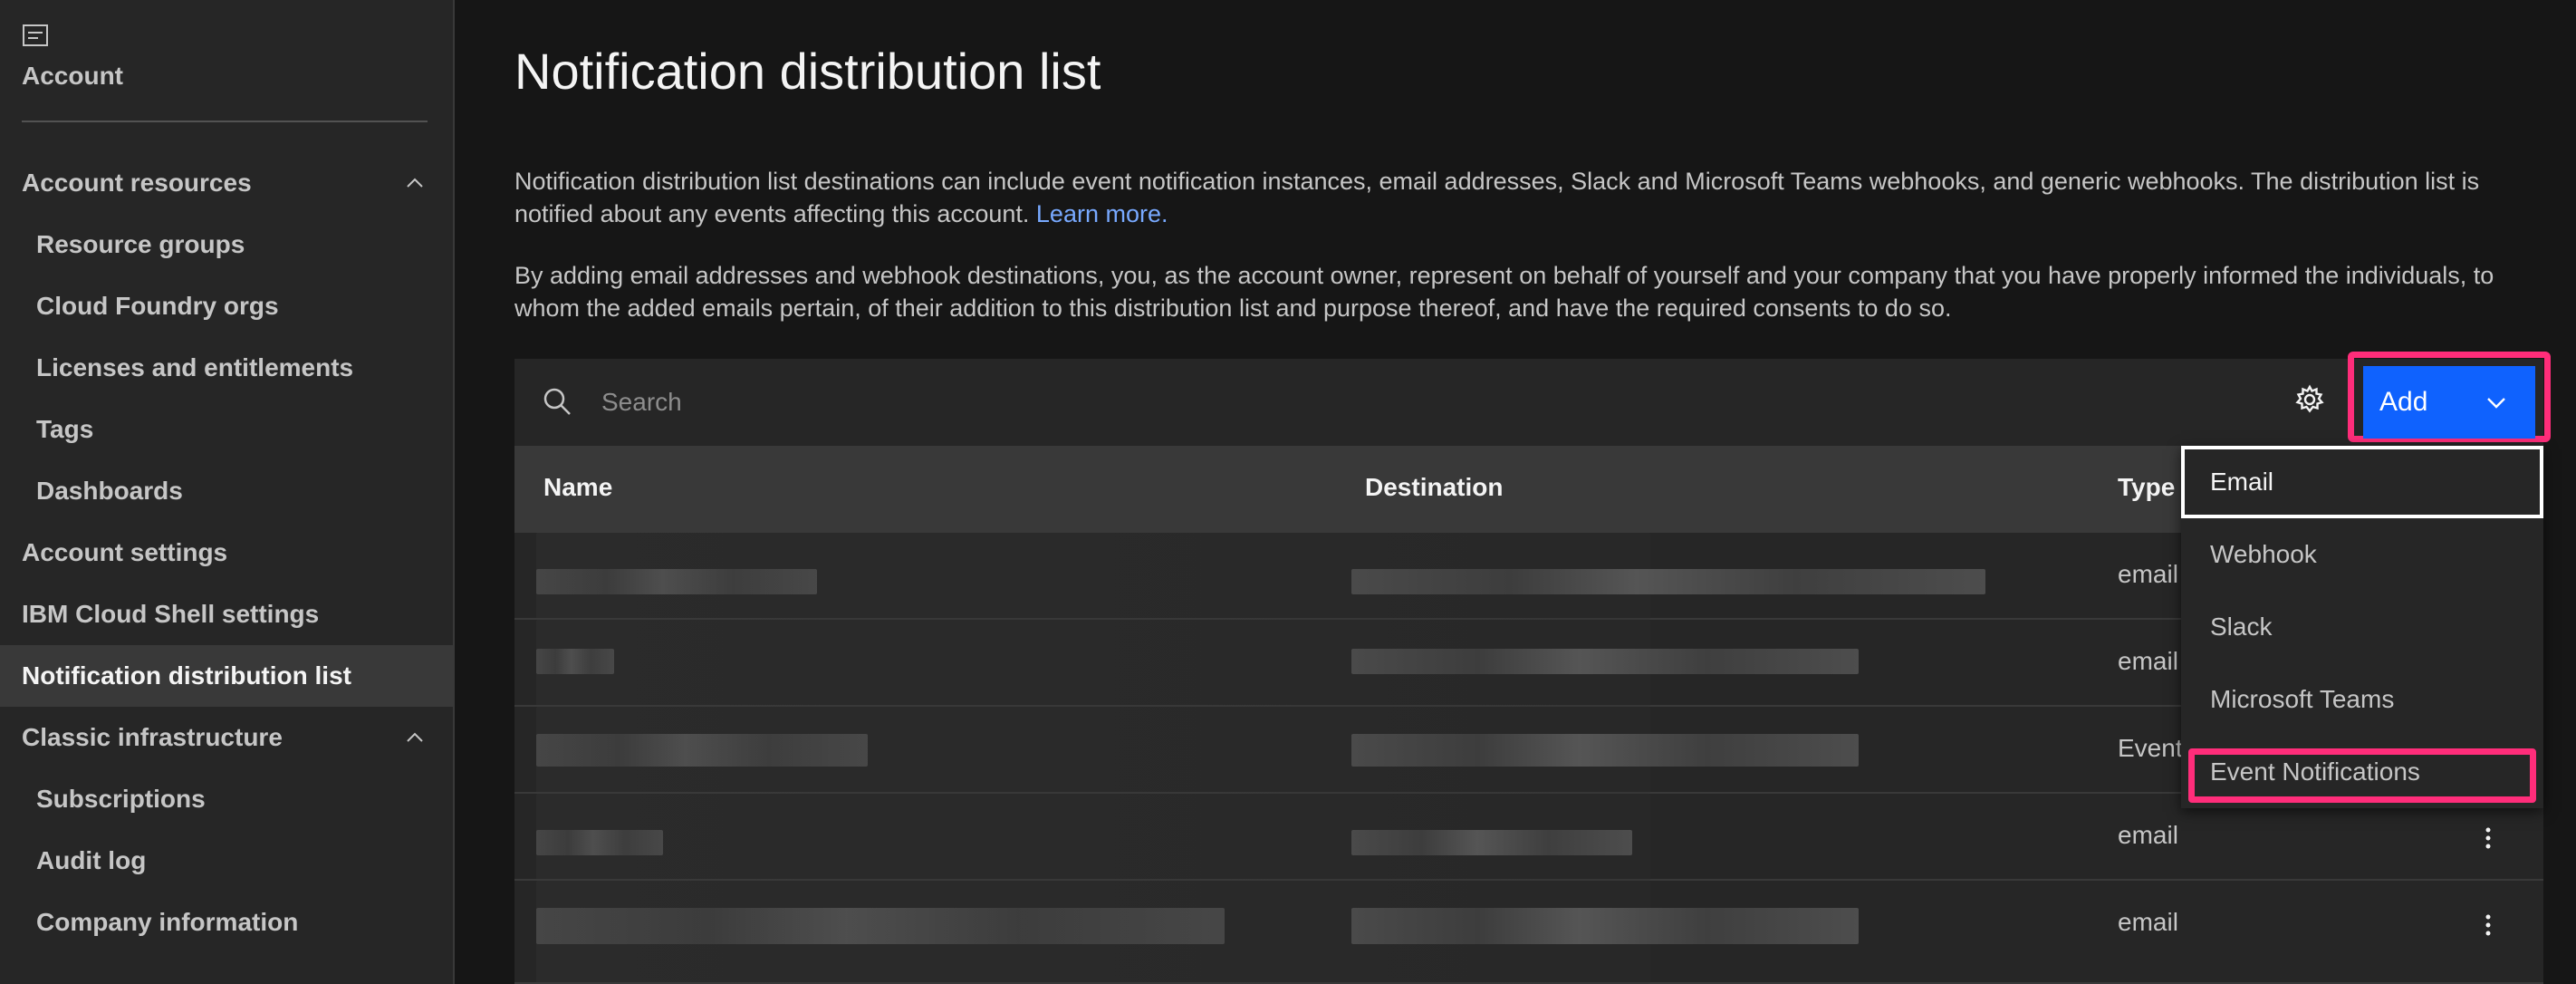 The height and width of the screenshot is (984, 2576). I want to click on sidebar-item-notification-distribution-list: Notification distribution list, so click(226, 676).